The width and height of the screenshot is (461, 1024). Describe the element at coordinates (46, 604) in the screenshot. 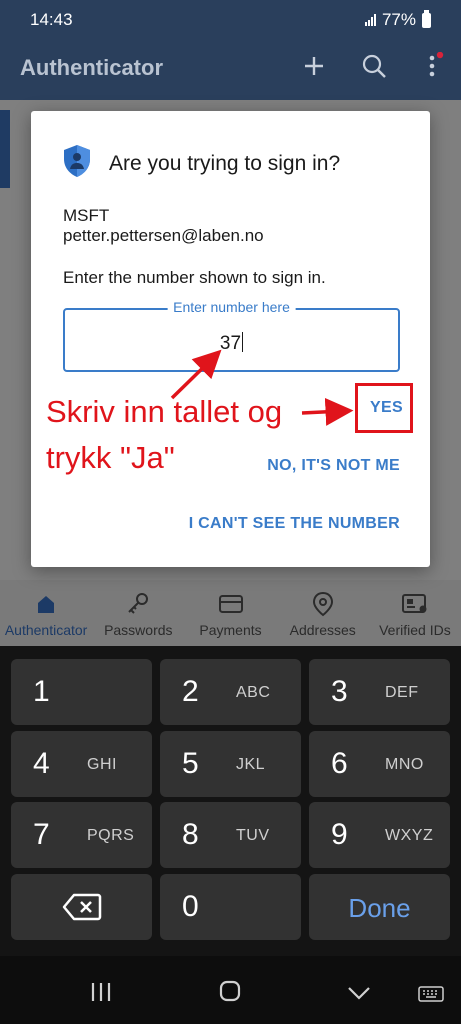

I see `lock-icon` at that location.